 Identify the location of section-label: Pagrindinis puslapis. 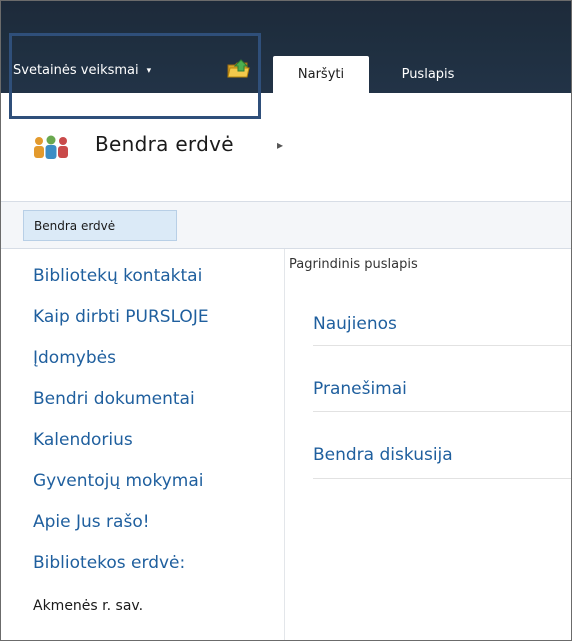
(353, 264).